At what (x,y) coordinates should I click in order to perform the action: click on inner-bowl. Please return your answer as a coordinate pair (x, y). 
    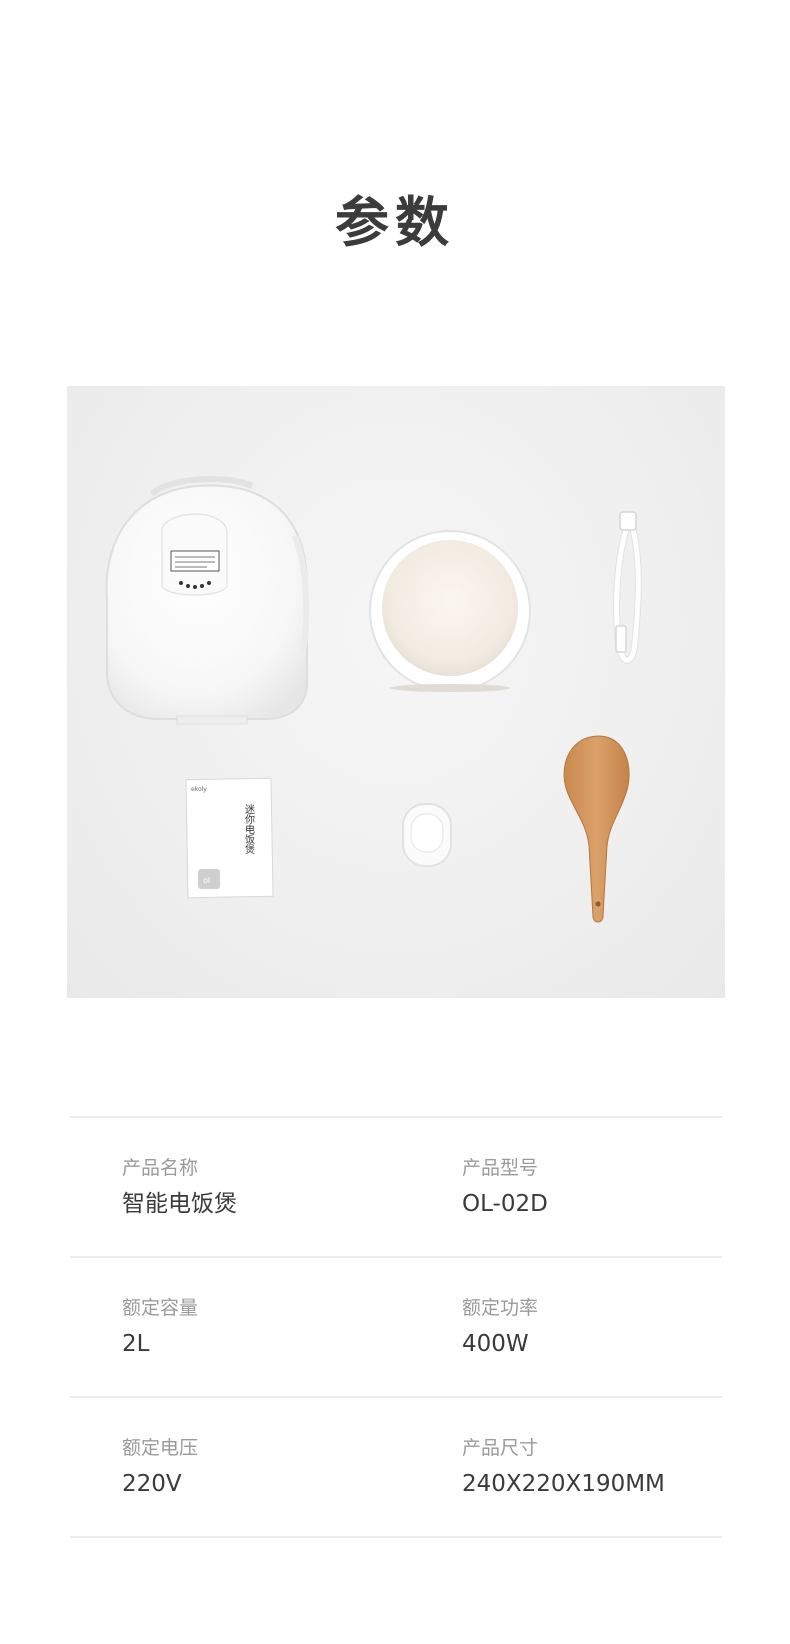
    Looking at the image, I should click on (450, 611).